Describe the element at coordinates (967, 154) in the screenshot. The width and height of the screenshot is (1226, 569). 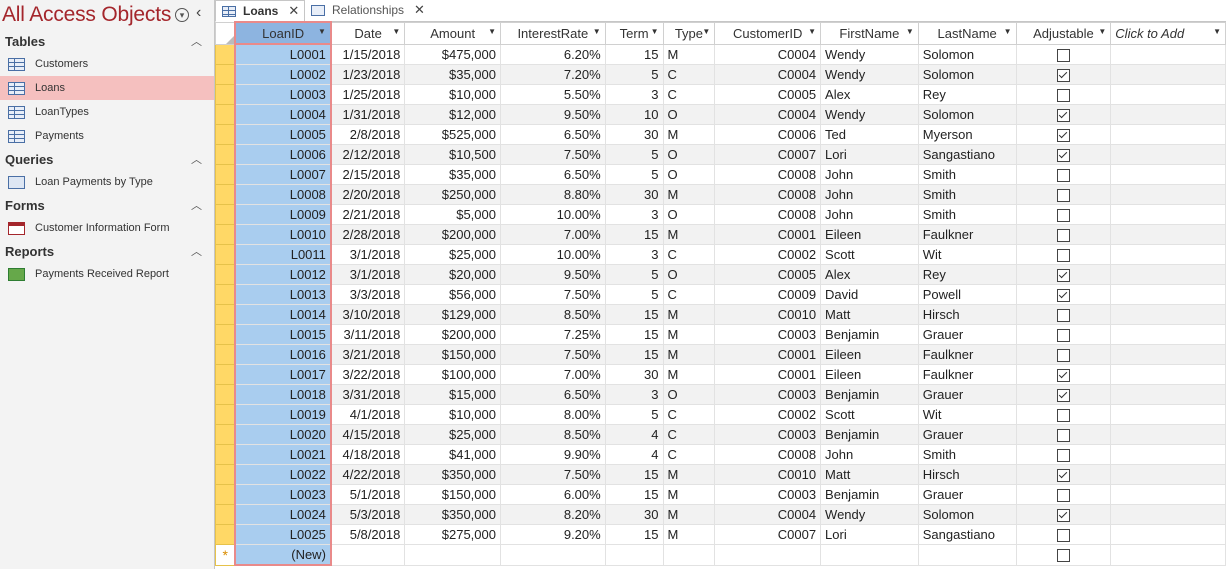
I see `cell-lastname: Sangastiano` at that location.